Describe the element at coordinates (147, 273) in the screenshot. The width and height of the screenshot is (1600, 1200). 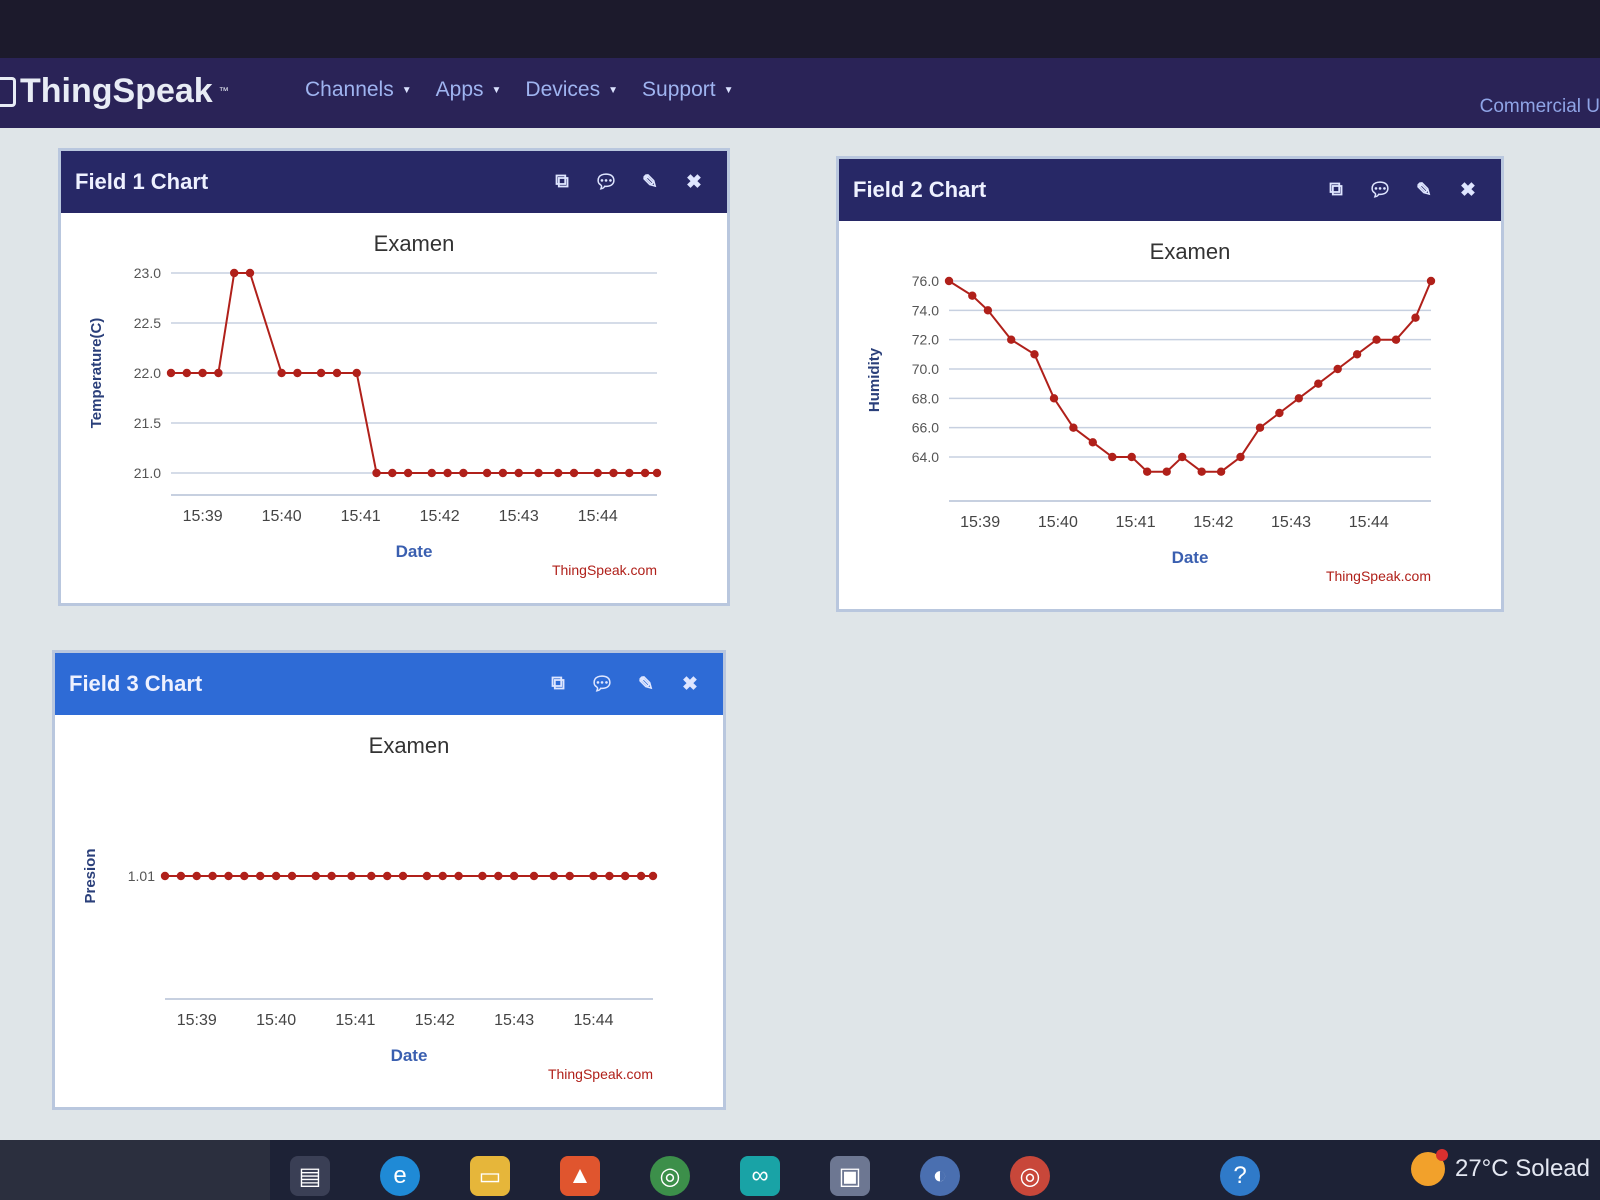
I see `y-tick-label: 23.0` at that location.